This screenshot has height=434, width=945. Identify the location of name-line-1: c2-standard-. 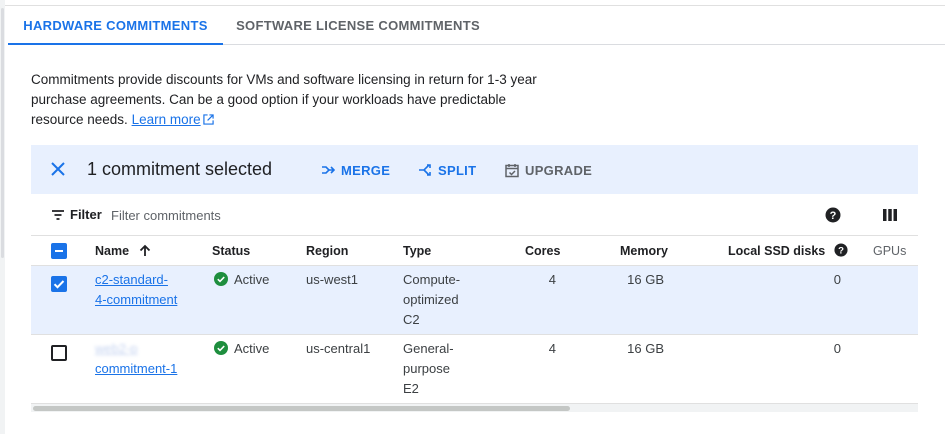
(131, 279).